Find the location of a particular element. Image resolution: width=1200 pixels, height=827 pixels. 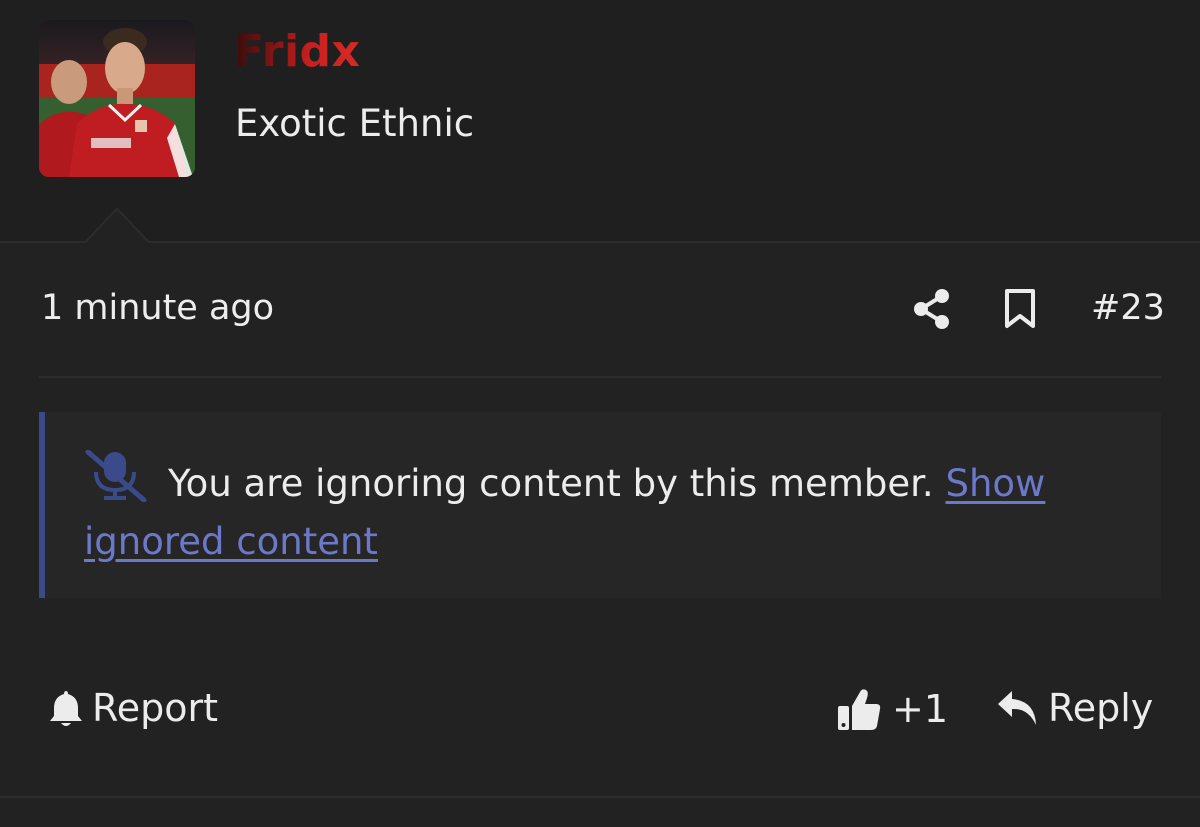

user-title: Exotic Ethnic is located at coordinates (355, 123).